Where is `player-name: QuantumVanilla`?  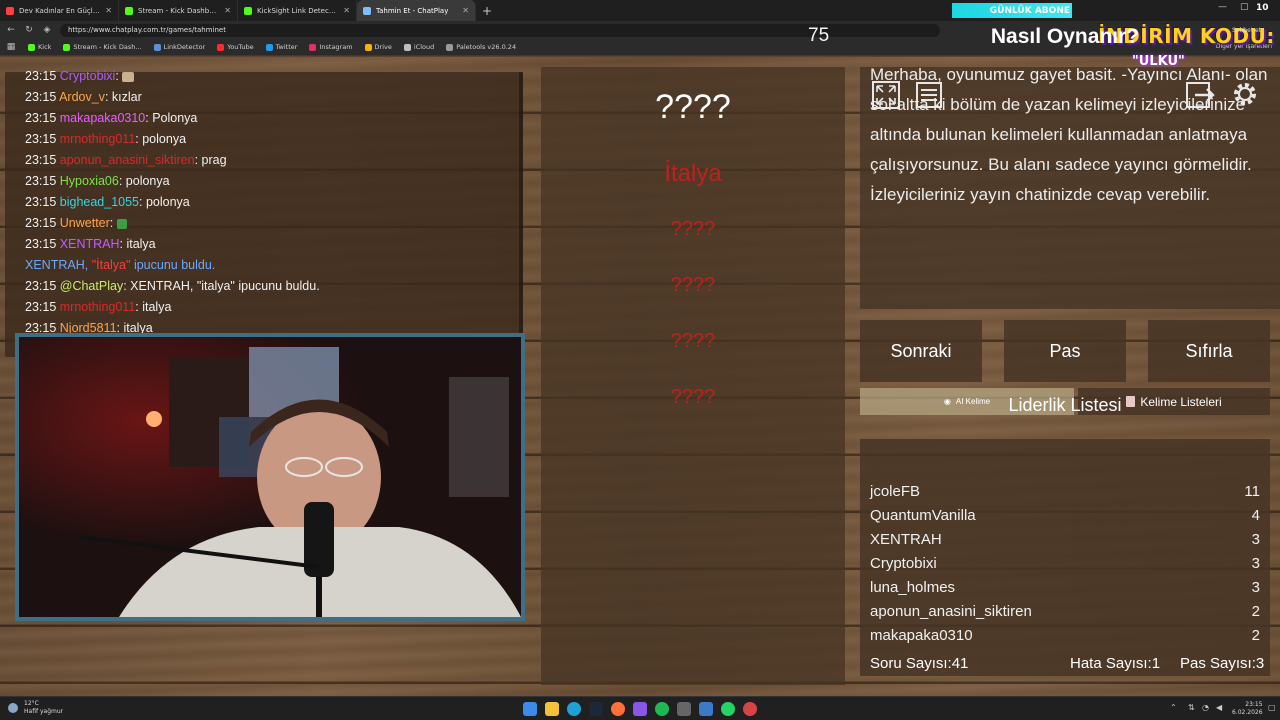
player-name: QuantumVanilla is located at coordinates (923, 515).